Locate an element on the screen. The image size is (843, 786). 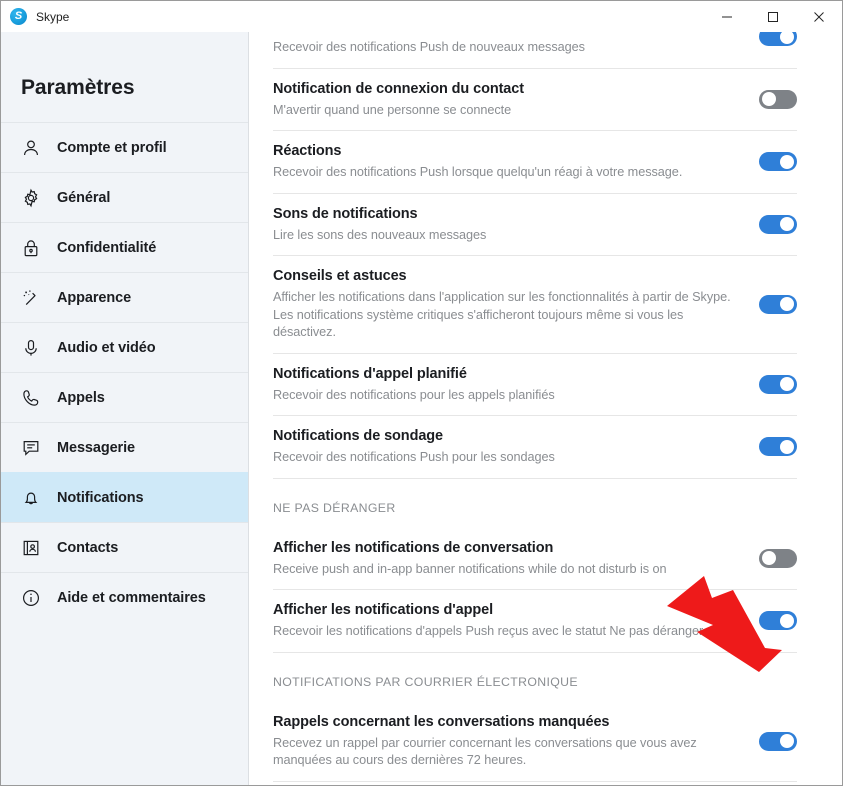
setting-title: Notifications de sondage is located at coordinates (358, 436).